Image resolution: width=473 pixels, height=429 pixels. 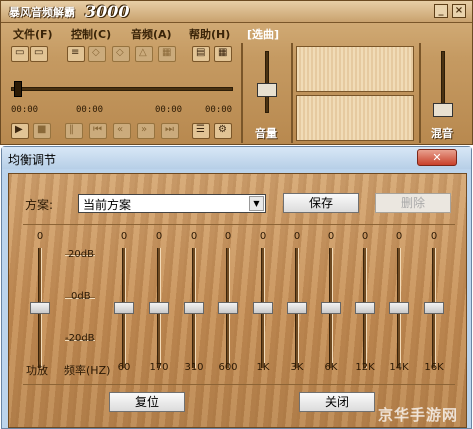 What do you see at coordinates (236, 33) in the screenshot?
I see `player-menubar: 文件(F) 控制(C) 音频(A) 帮助(H) [选曲]` at bounding box center [236, 33].